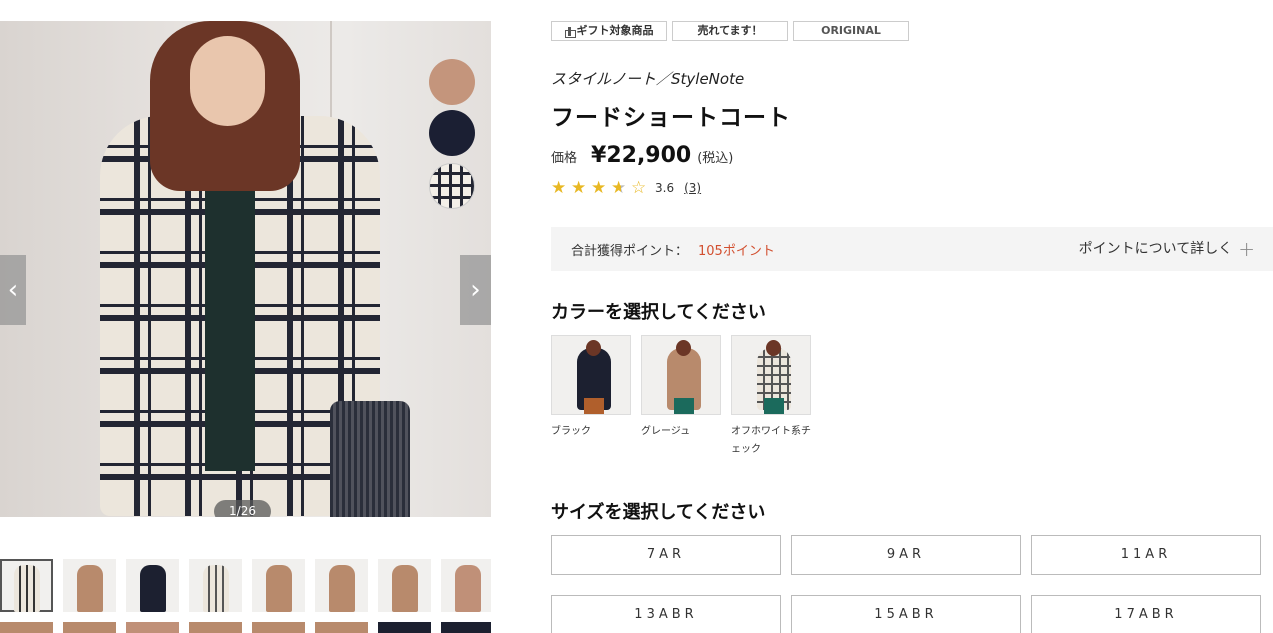 The width and height of the screenshot is (1273, 633). What do you see at coordinates (452, 82) in the screenshot?
I see `swatch-greige` at bounding box center [452, 82].